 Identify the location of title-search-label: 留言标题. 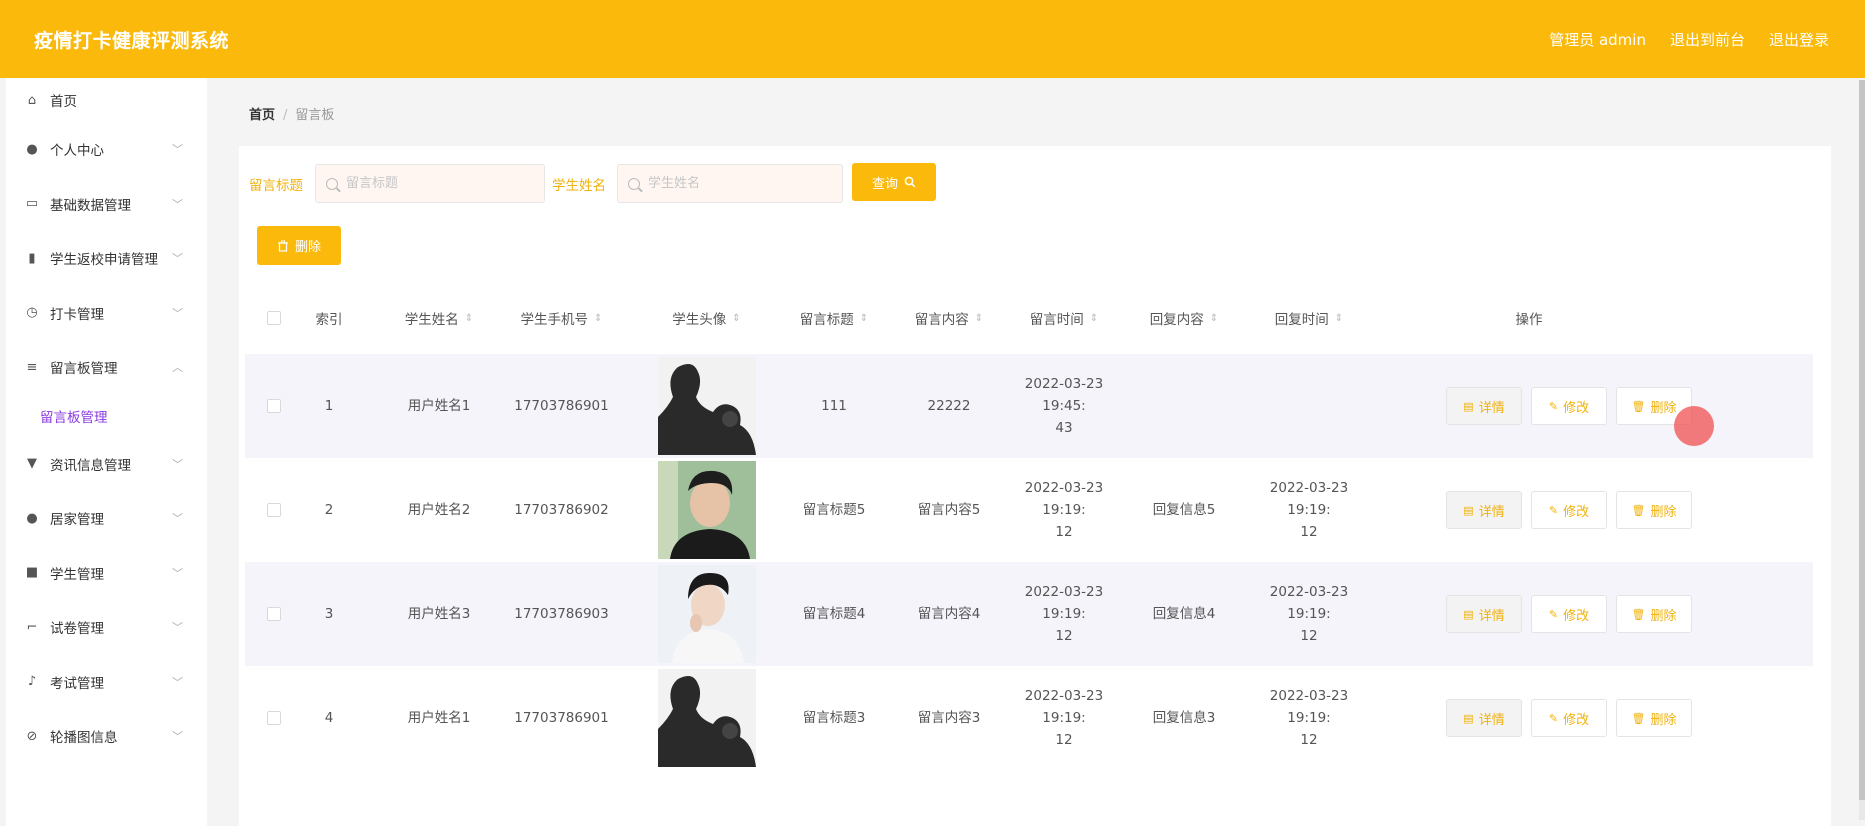
(276, 186).